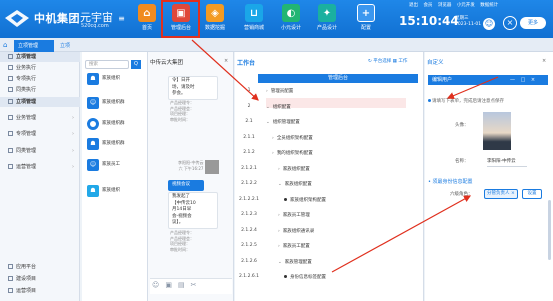  I want to click on chat-message: 令】日开 场，请及时 参会。, so click(193, 88).